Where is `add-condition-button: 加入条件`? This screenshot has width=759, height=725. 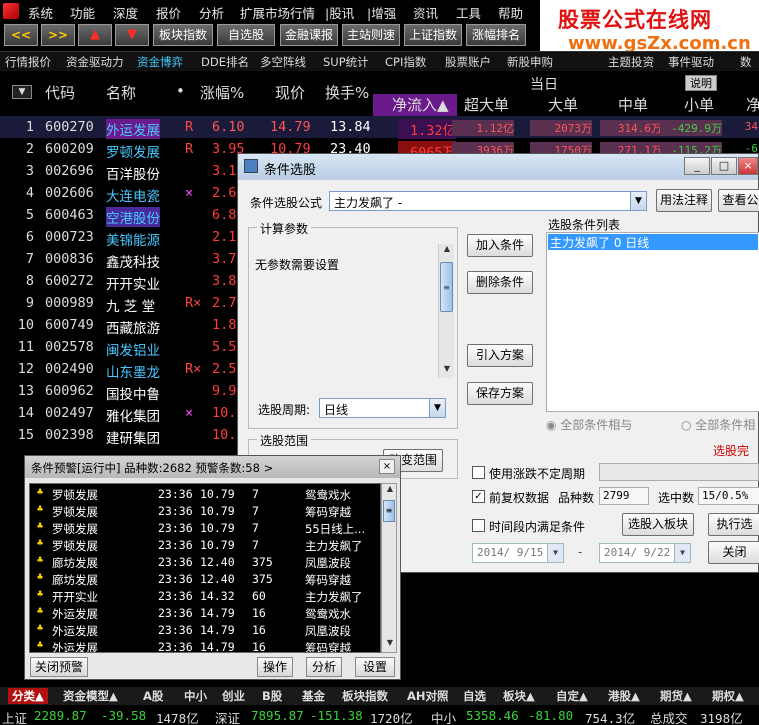 add-condition-button: 加入条件 is located at coordinates (500, 245).